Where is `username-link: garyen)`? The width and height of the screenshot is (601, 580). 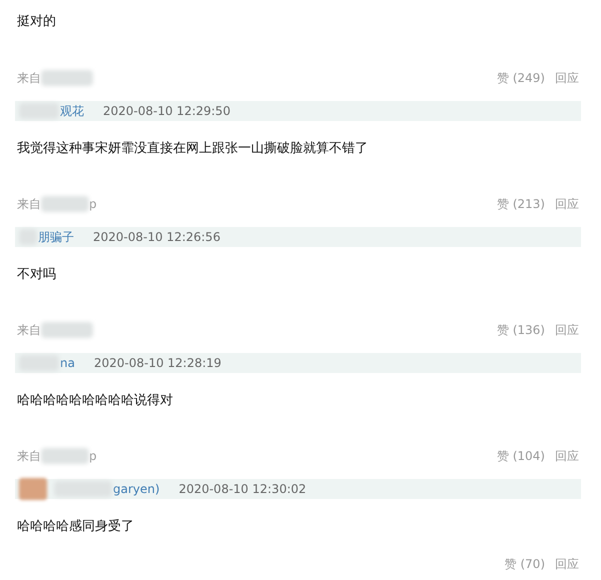 username-link: garyen) is located at coordinates (136, 489).